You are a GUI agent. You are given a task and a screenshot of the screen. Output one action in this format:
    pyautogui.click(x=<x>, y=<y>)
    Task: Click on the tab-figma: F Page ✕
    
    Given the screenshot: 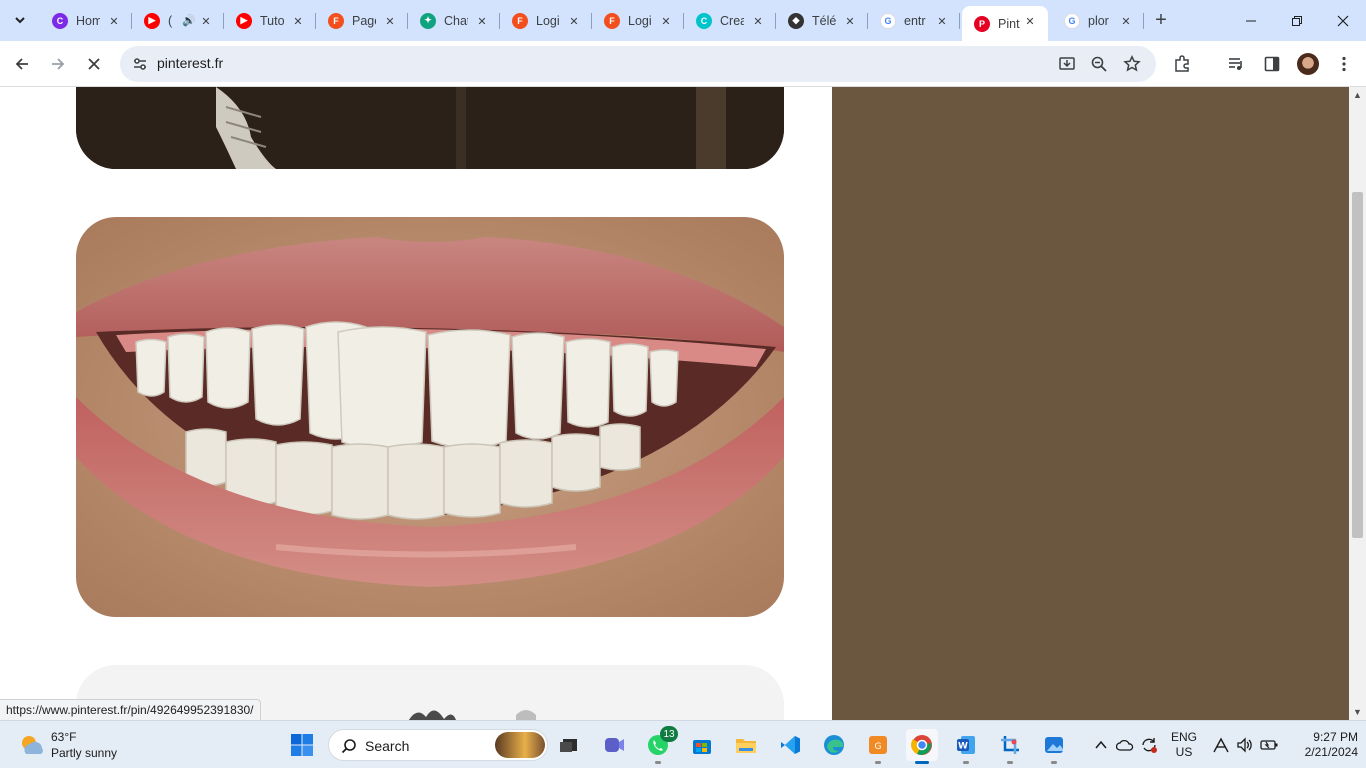 What is the action you would take?
    pyautogui.click(x=362, y=20)
    